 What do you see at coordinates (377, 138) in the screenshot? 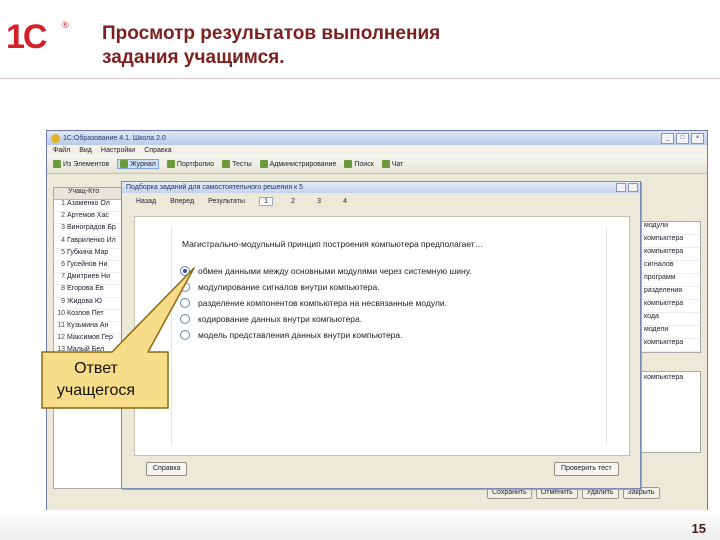
I see `window-titlebar: 1С:Образование 4.1. Школа 2.0 _ □ ×` at bounding box center [377, 138].